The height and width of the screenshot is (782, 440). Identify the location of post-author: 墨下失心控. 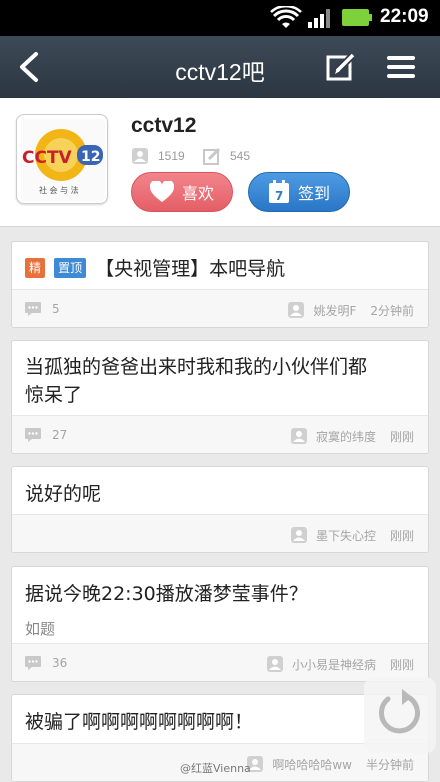
(345, 535).